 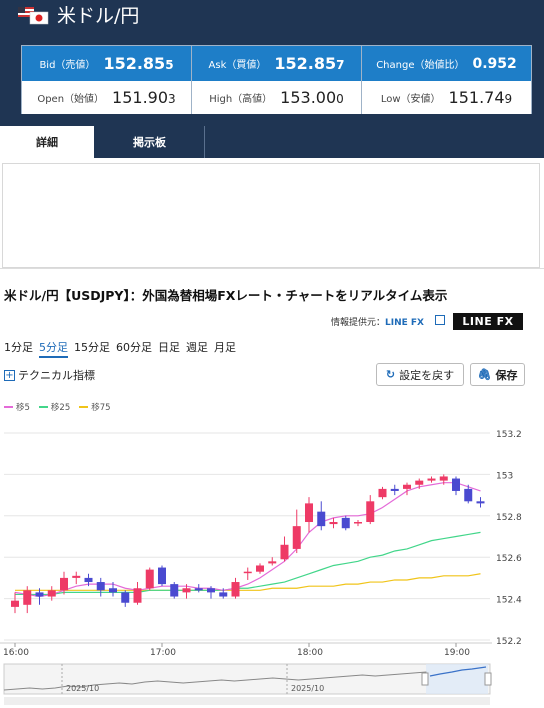 What do you see at coordinates (17, 407) in the screenshot?
I see `legend-ma5: 移5` at bounding box center [17, 407].